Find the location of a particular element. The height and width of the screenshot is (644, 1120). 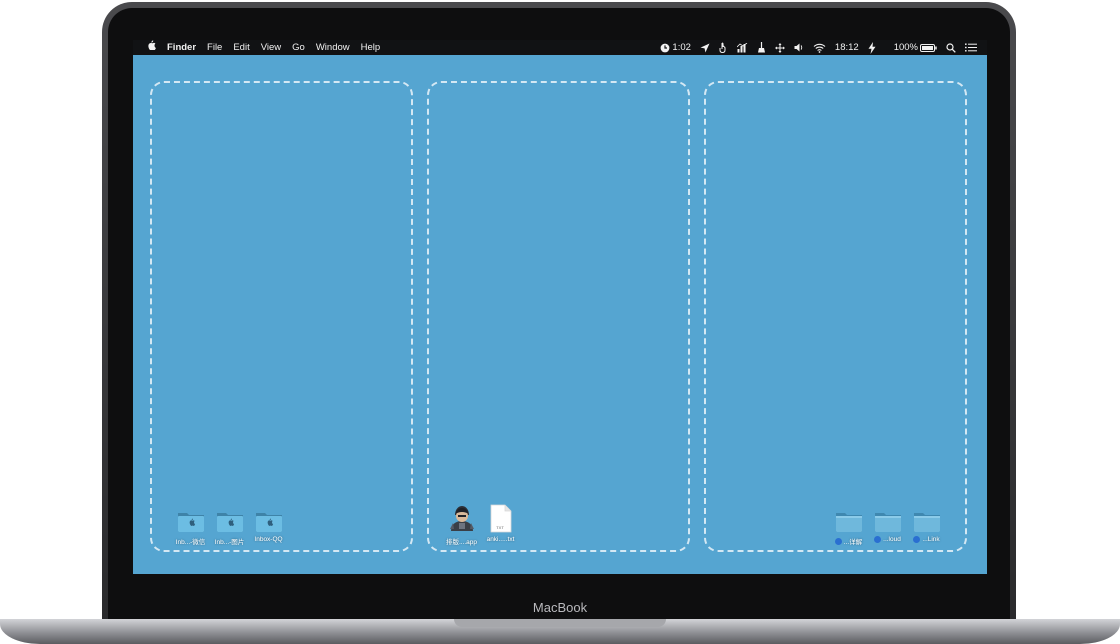

item-label: anki.....txt is located at coordinates (500, 539).